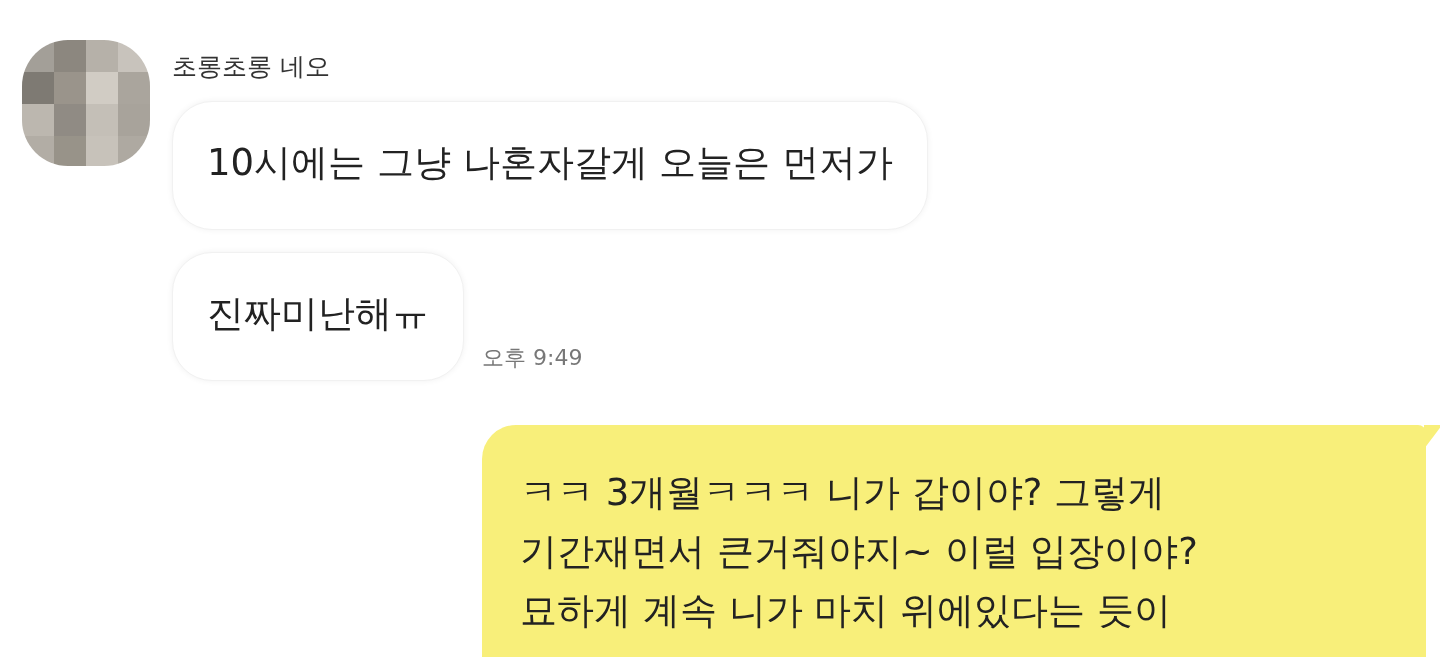  What do you see at coordinates (1432, 437) in the screenshot?
I see `bubble-tail-icon` at bounding box center [1432, 437].